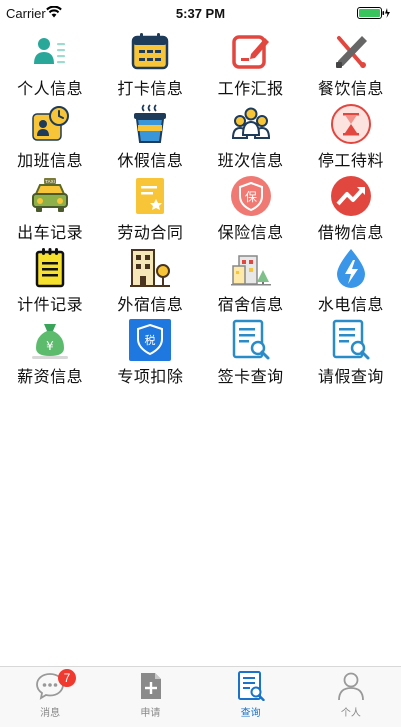  Describe the element at coordinates (150, 686) in the screenshot. I see `add-document-icon` at that location.